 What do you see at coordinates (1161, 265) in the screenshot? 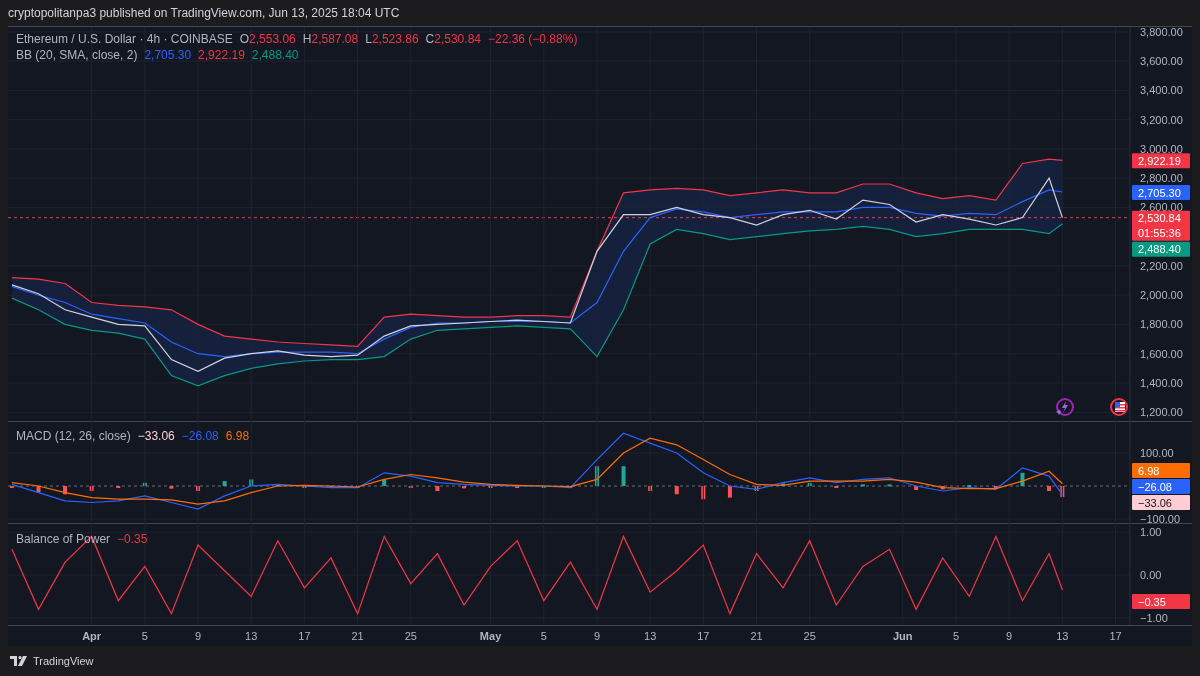
I see `axis-label: 2,200.00` at bounding box center [1161, 265].